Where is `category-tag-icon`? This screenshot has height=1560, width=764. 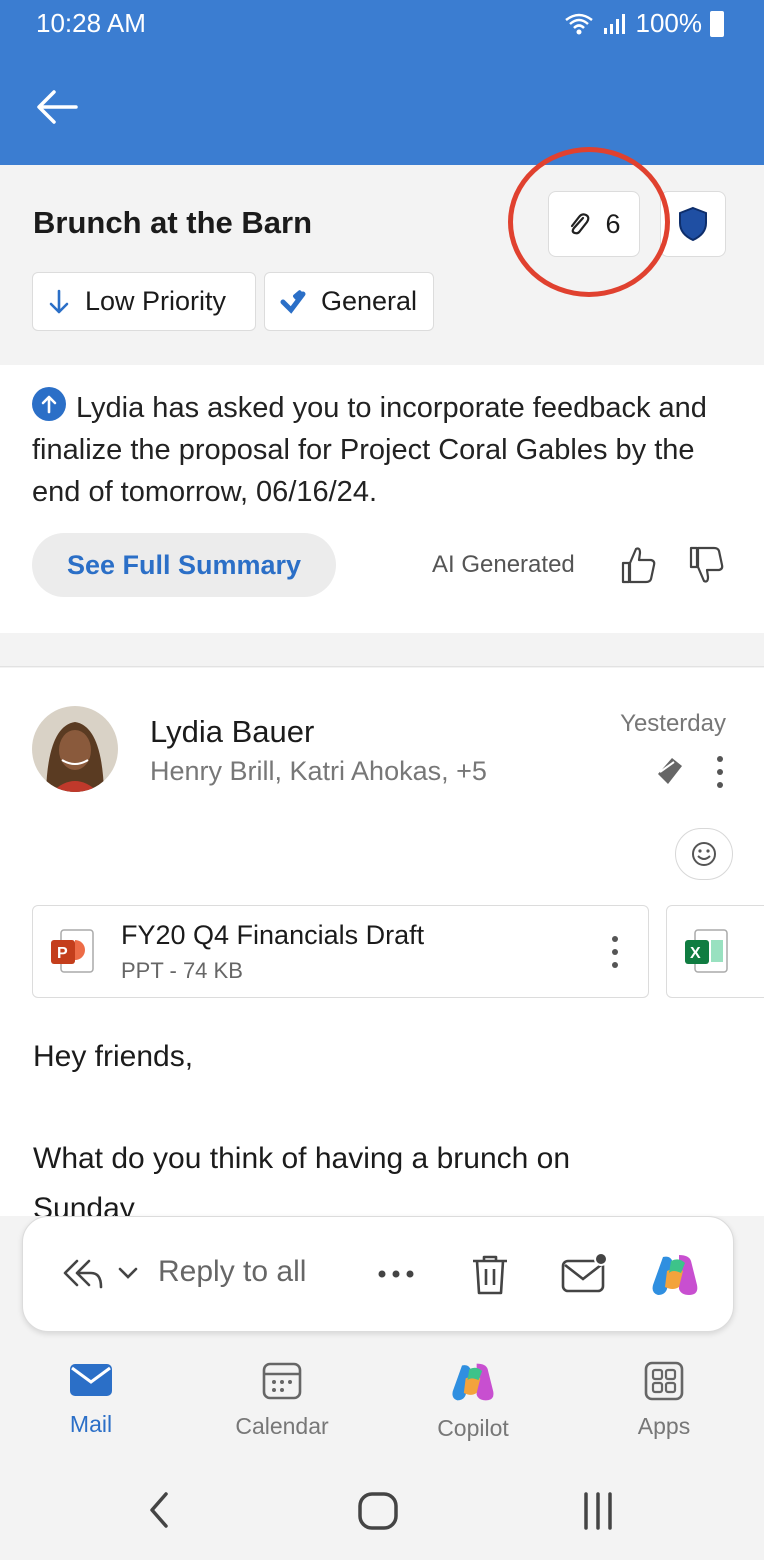 category-tag-icon is located at coordinates (293, 301).